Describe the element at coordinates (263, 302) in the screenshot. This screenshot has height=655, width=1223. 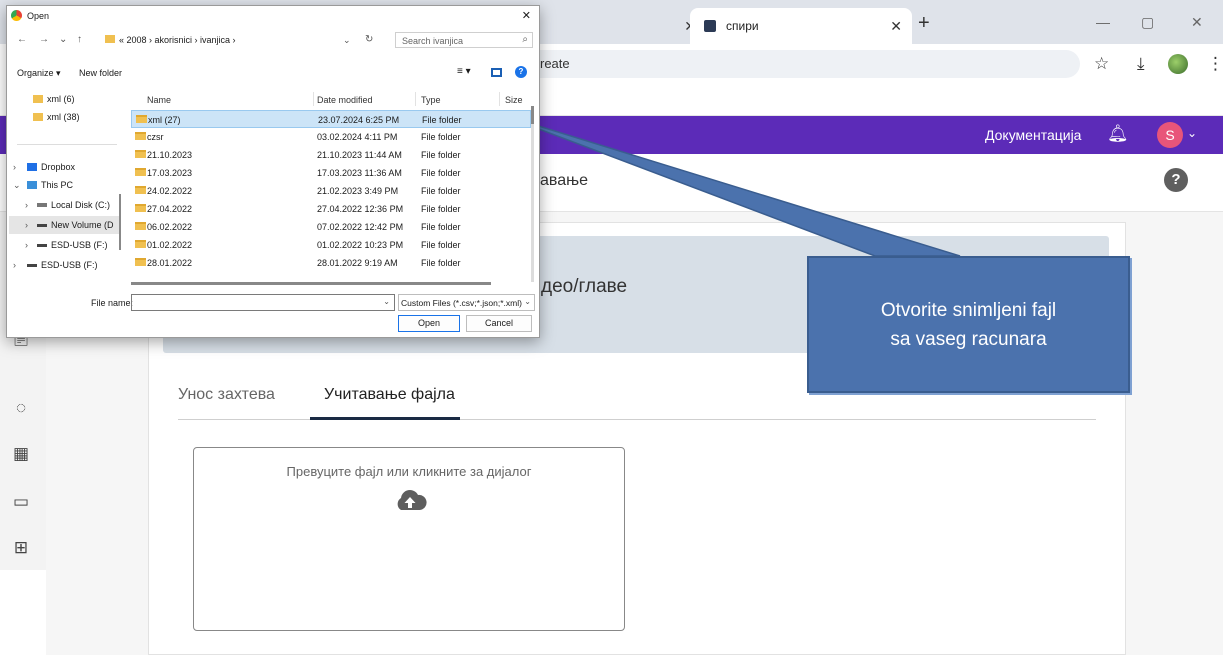
I see `file-name-input: ⌄` at that location.